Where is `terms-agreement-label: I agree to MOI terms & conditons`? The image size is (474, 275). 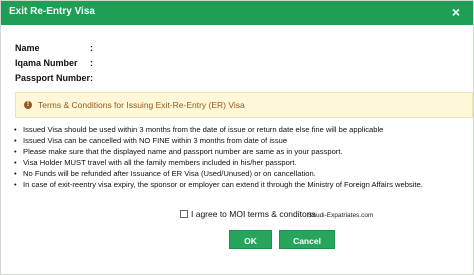
terms-agreement-label: I agree to MOI terms & conditons is located at coordinates (253, 214).